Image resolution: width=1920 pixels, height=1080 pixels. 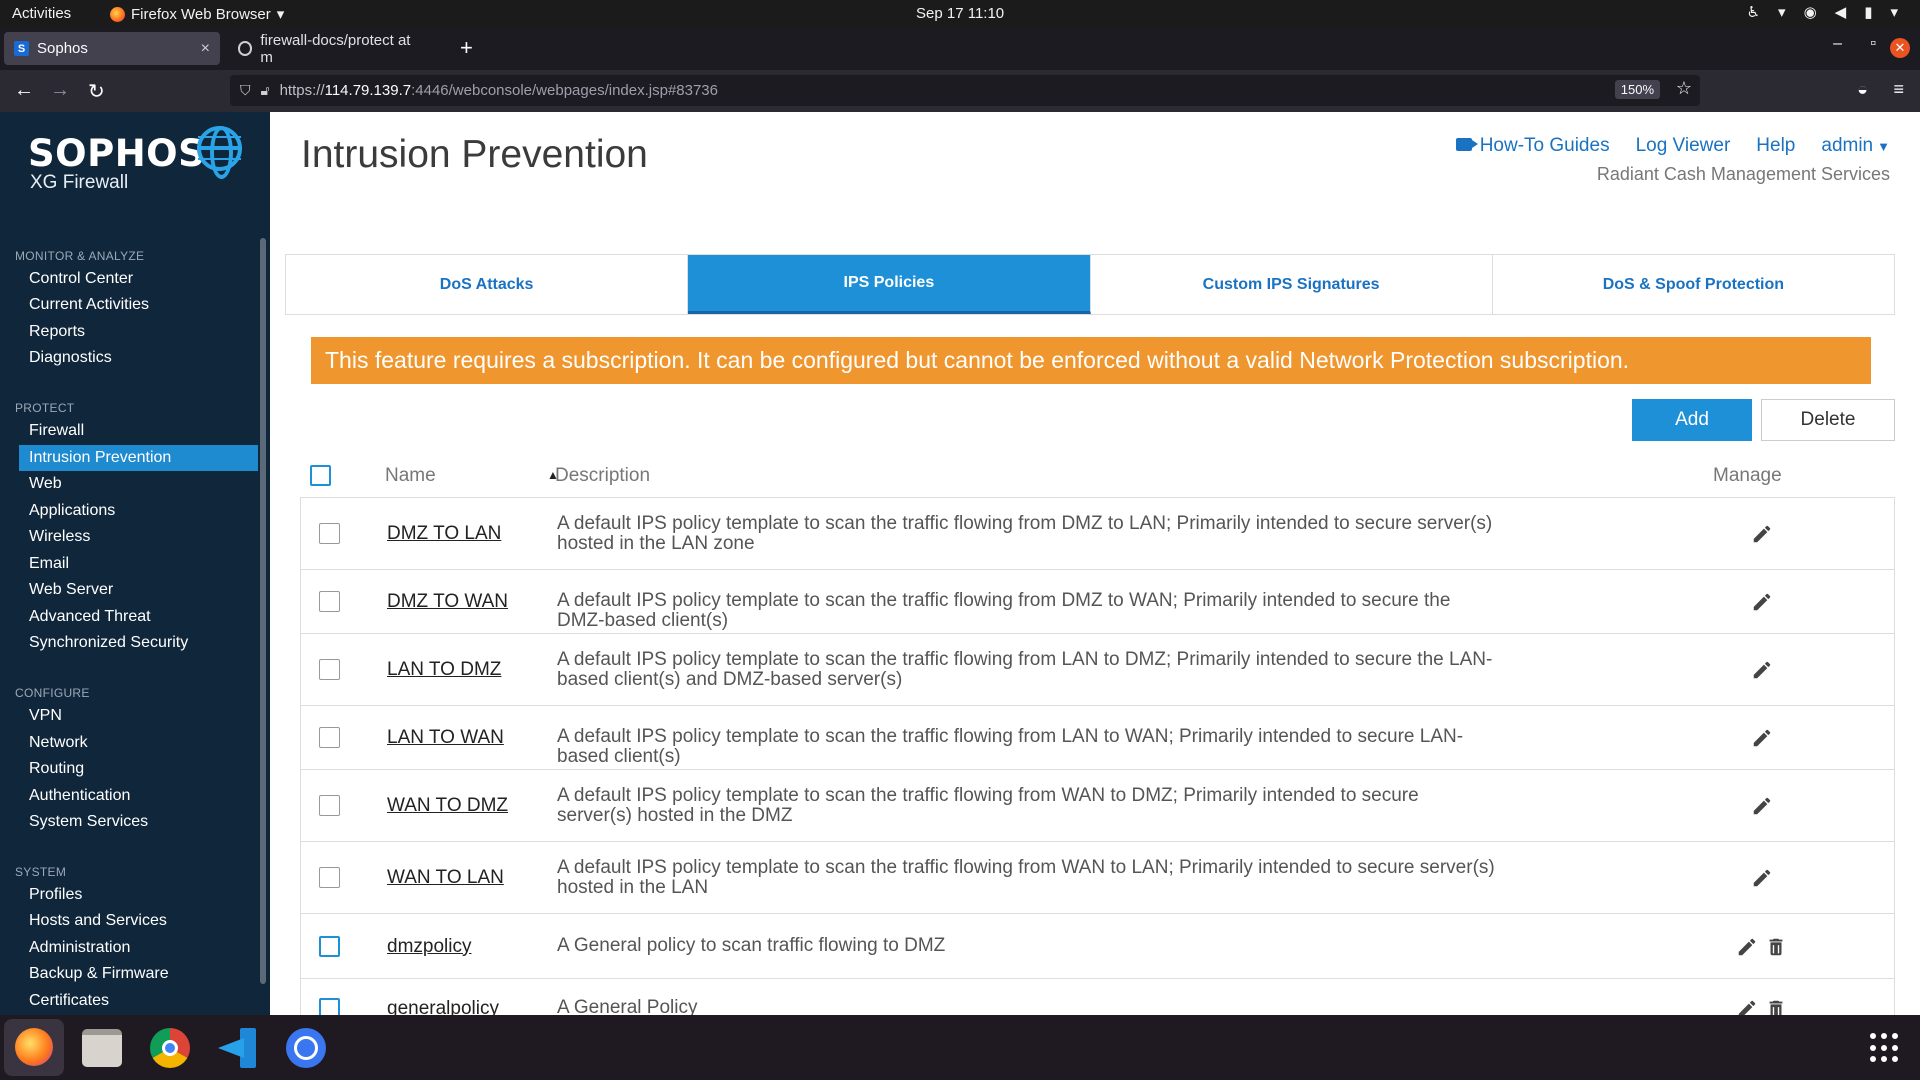 I want to click on column-name: Name, so click(x=410, y=476).